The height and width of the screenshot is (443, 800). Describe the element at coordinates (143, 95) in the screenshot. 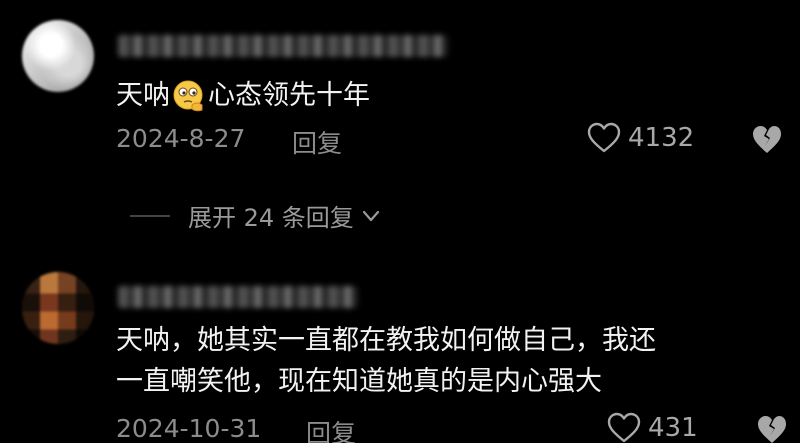

I see `comment-text-part: 天呐` at that location.